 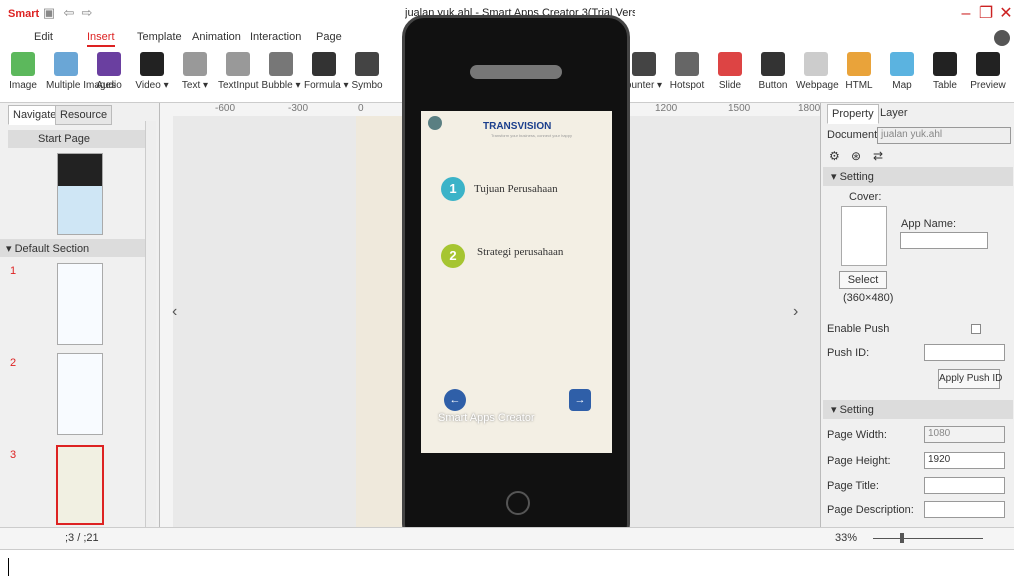 I want to click on insert-right-tool-1: Hotspot, so click(x=687, y=76).